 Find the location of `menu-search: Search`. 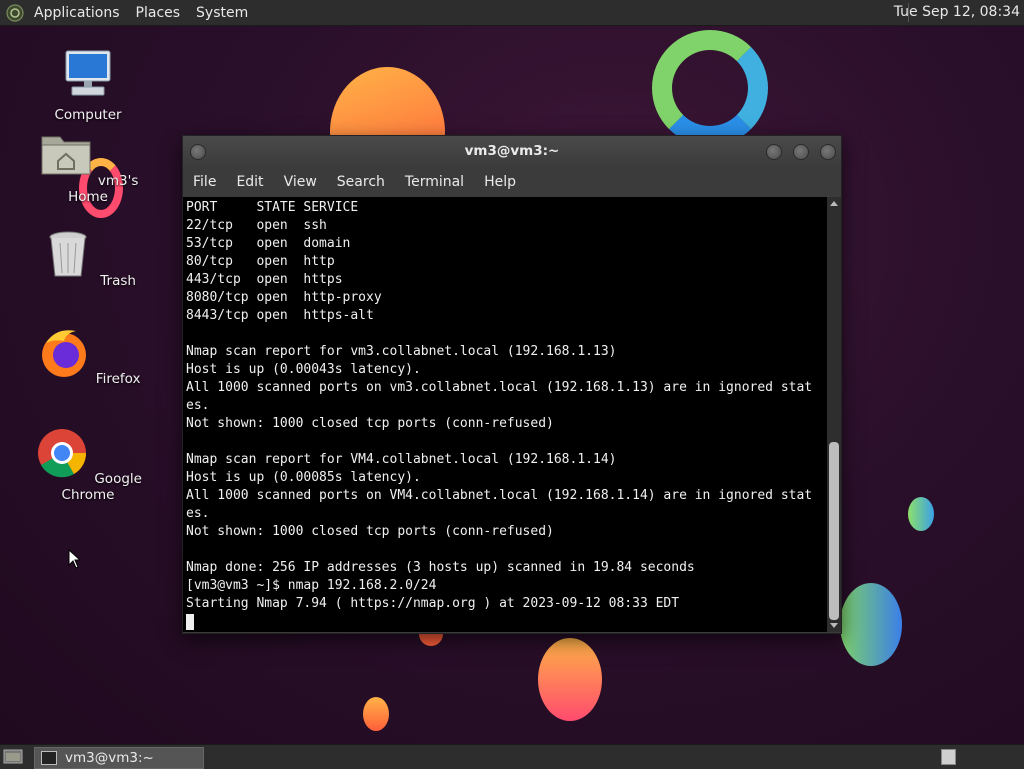

menu-search: Search is located at coordinates (361, 182).